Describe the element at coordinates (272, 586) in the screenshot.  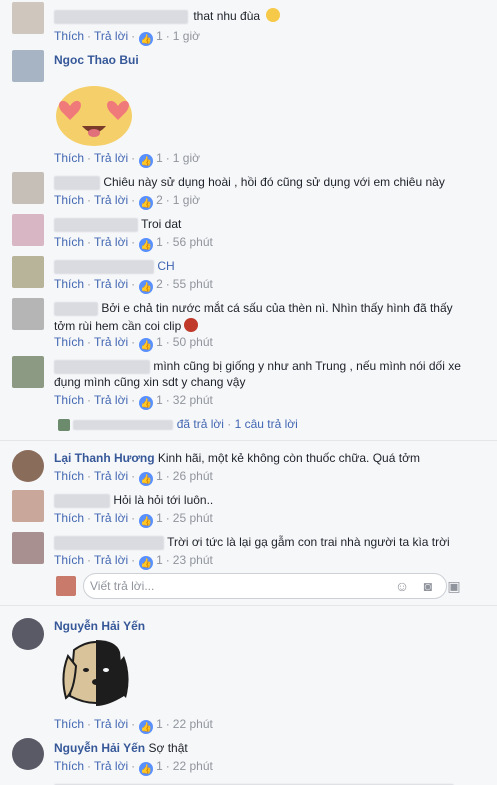
I see `reply-input: Viết trả lời... ☺ ◙ ▣` at that location.